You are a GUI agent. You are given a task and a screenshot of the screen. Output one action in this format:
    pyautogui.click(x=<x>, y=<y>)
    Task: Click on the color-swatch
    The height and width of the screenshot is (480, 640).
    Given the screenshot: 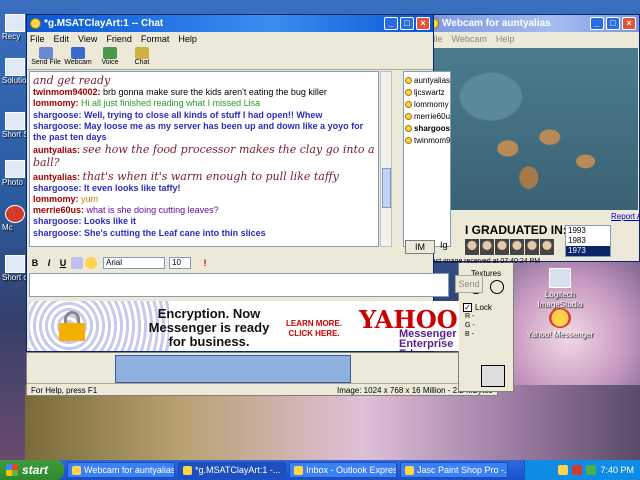 What is the action you would take?
    pyautogui.click(x=493, y=376)
    